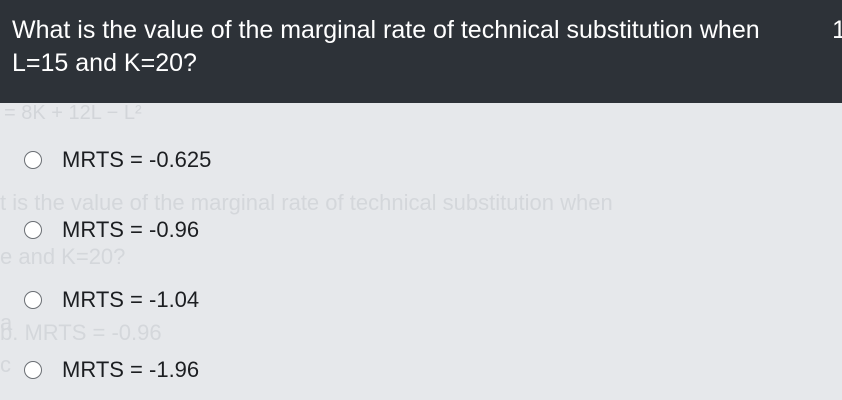 This screenshot has width=842, height=400. I want to click on answer-option-2: MRTS = -0.96, so click(111, 230).